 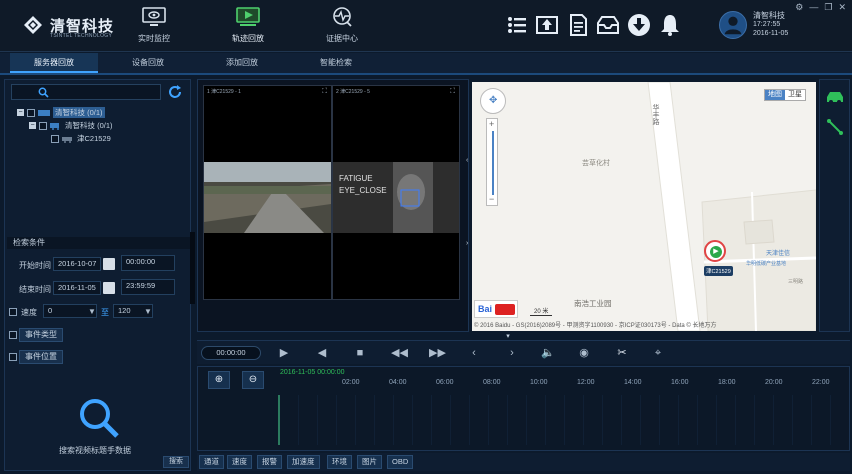 I want to click on magnifier-icon, so click(x=99, y=418).